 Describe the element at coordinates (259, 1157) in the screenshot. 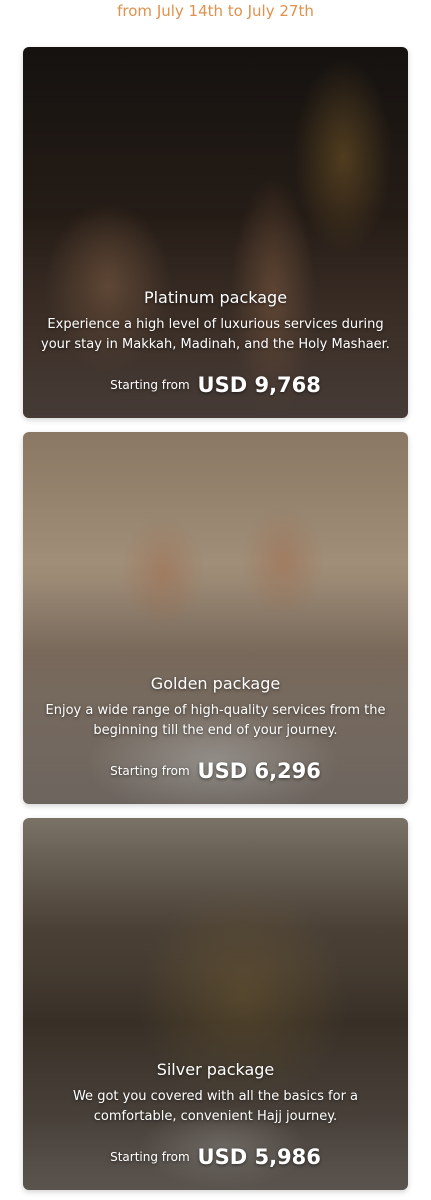

I see `silver-package-price: USD 5,986` at that location.